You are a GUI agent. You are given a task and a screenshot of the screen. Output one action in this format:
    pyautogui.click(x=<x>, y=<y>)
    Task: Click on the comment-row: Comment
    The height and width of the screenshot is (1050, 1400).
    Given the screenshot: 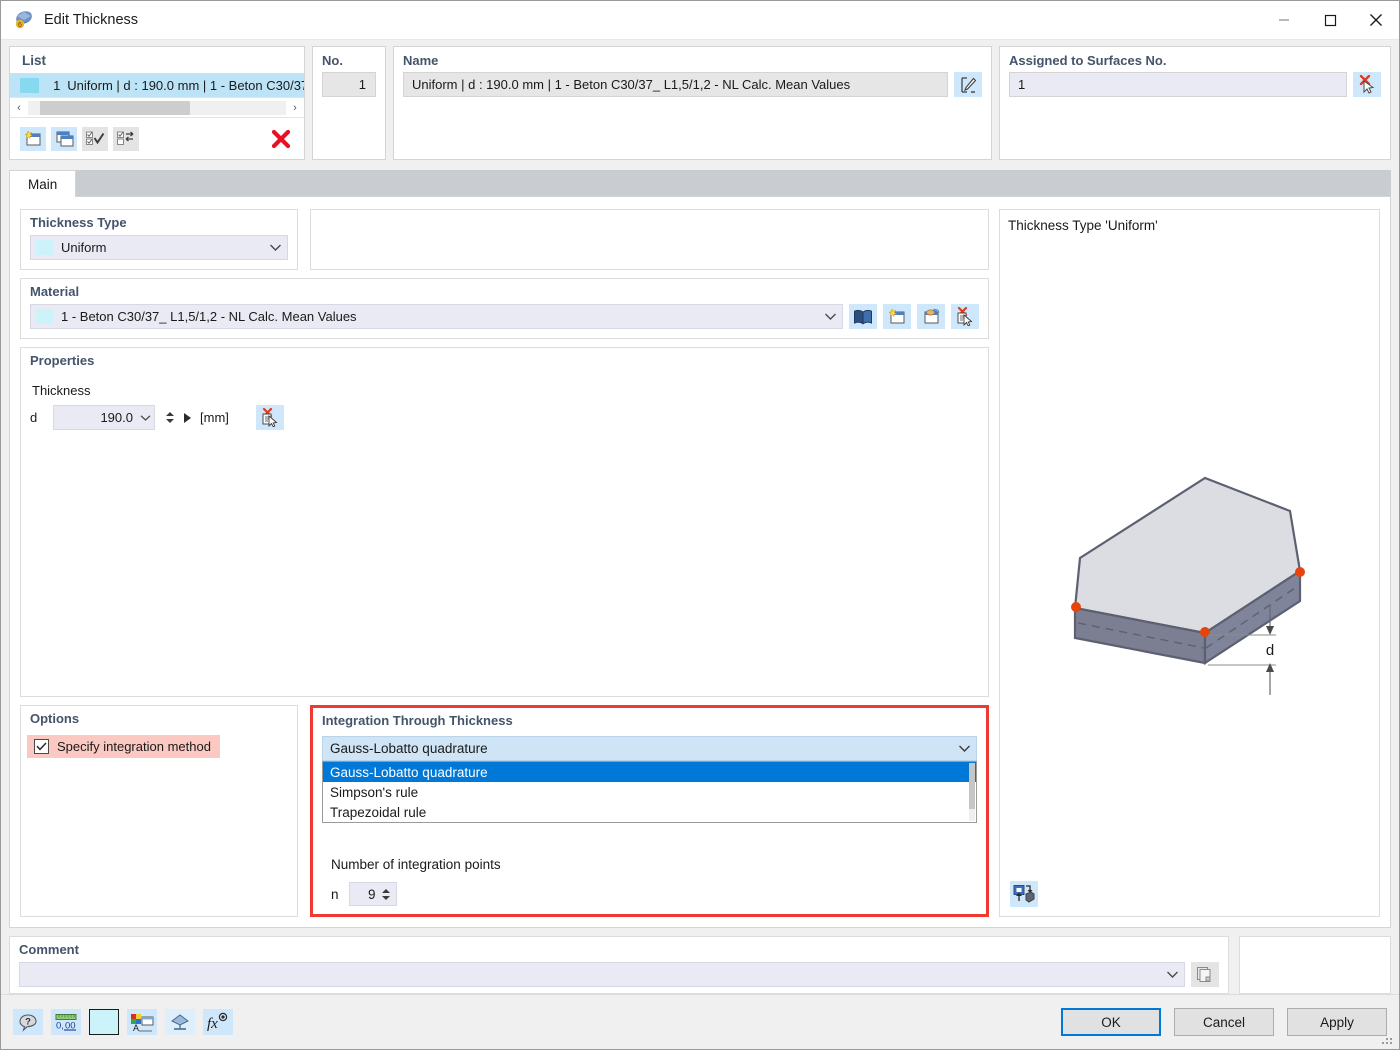 What is the action you would take?
    pyautogui.click(x=700, y=965)
    